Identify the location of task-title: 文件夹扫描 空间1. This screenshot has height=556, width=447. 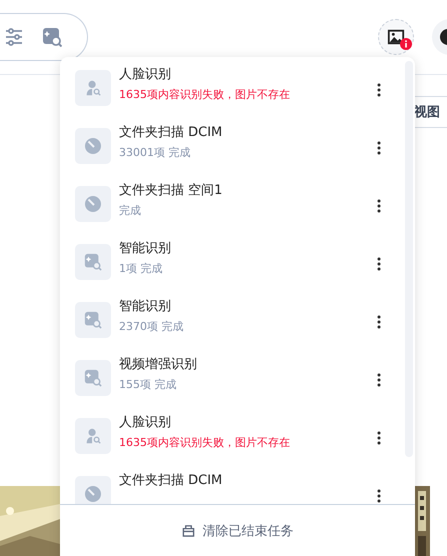
(171, 191).